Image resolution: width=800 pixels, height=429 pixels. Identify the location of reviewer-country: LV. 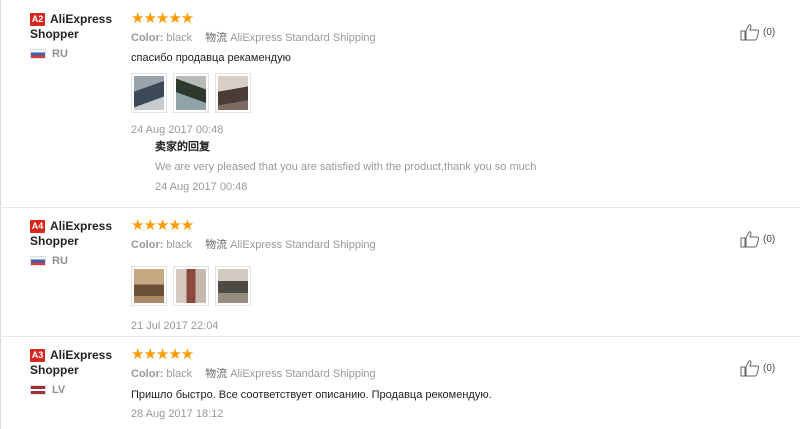
(78, 390).